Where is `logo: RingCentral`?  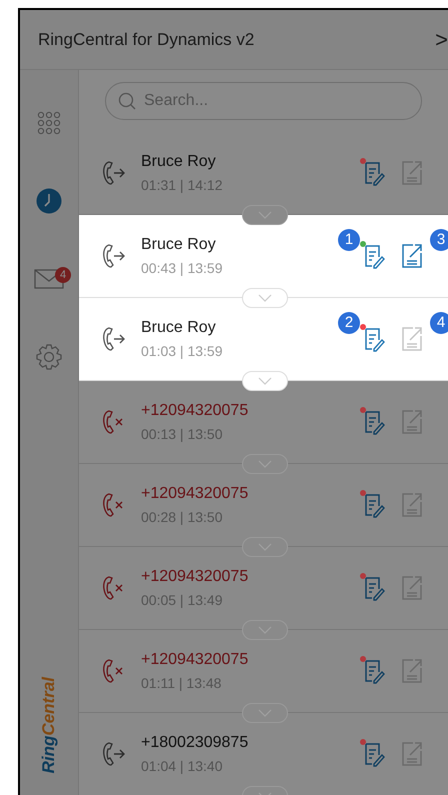
logo: RingCentral is located at coordinates (49, 724).